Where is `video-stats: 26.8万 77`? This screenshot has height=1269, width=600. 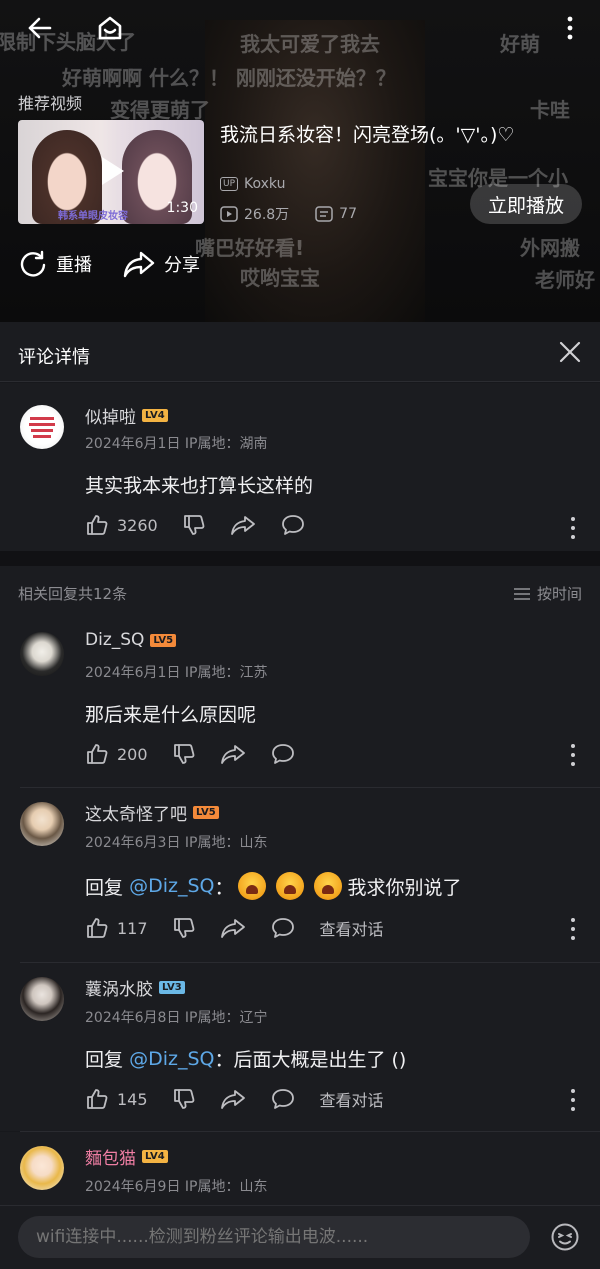
video-stats: 26.8万 77 is located at coordinates (288, 214).